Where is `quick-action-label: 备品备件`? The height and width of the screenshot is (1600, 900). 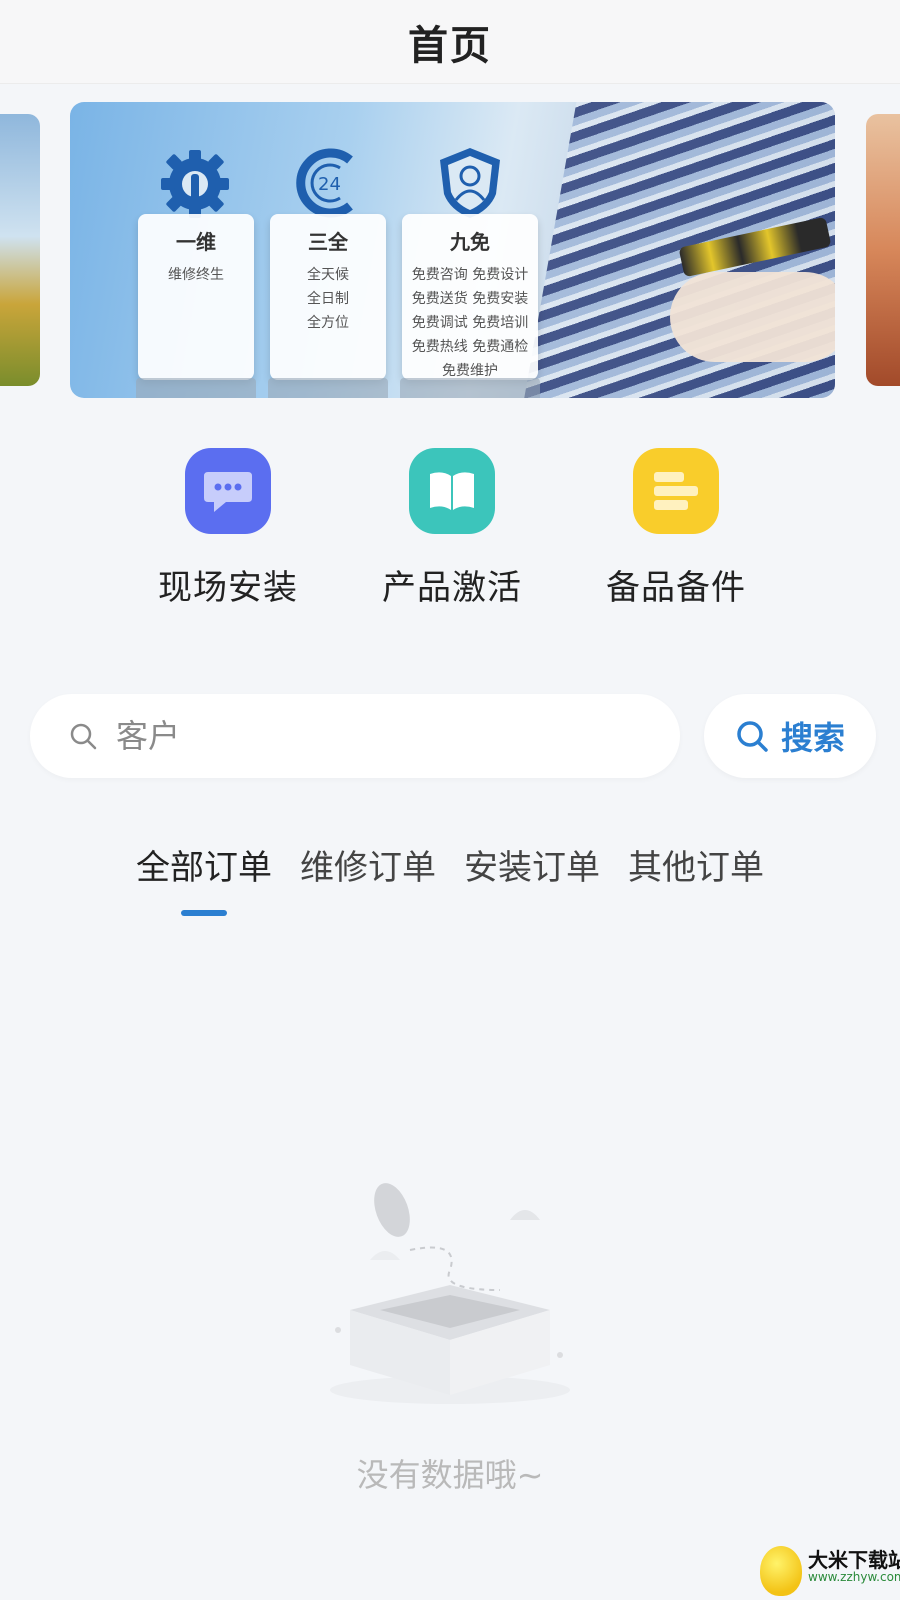
quick-action-label: 备品备件 is located at coordinates (676, 588).